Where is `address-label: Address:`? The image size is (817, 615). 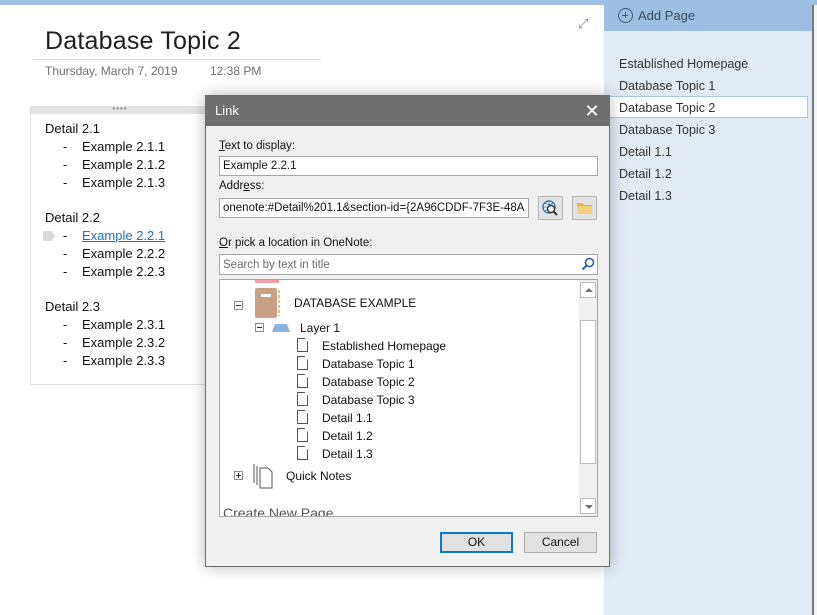
address-label: Address: is located at coordinates (241, 186).